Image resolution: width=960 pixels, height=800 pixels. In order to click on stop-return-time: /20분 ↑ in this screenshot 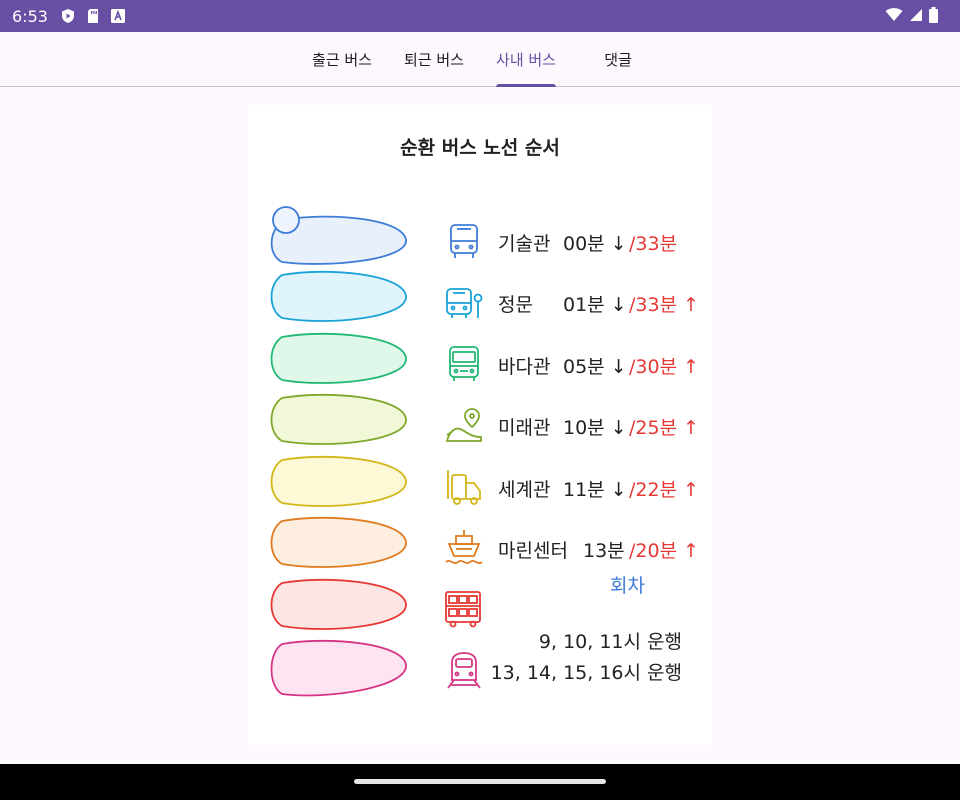, I will do `click(664, 551)`.